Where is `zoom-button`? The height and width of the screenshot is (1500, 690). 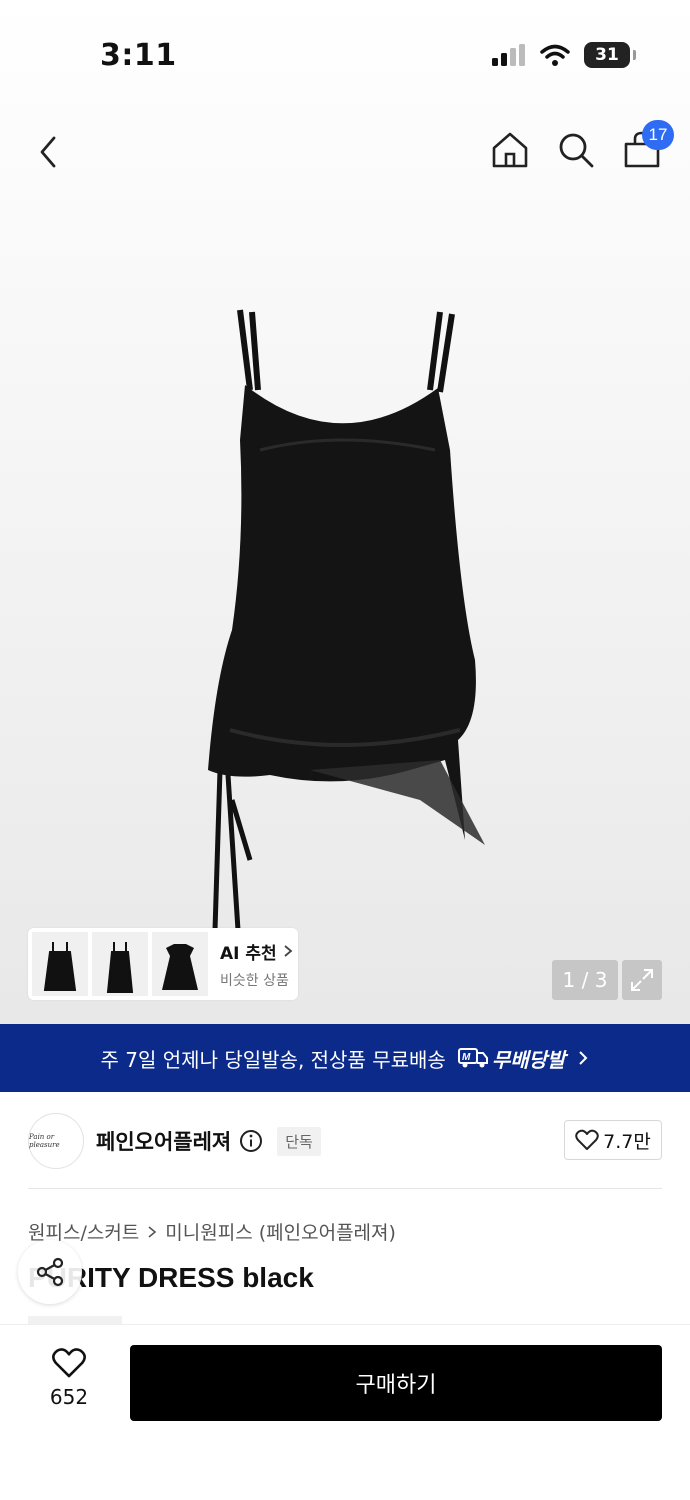 zoom-button is located at coordinates (642, 980).